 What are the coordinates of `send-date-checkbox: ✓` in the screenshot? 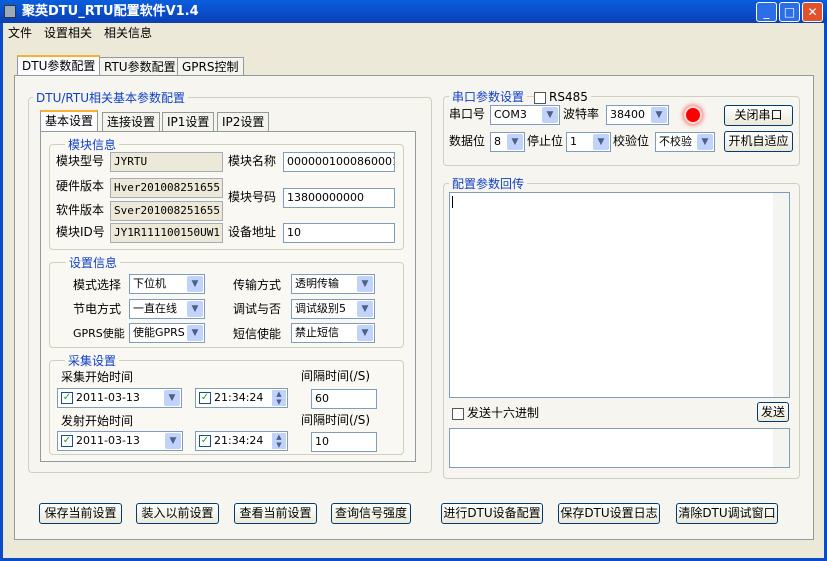 It's located at (67, 441).